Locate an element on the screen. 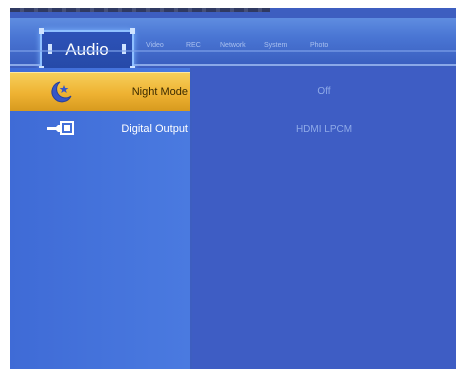 The height and width of the screenshot is (371, 458). tab-audio: Audio is located at coordinates (87, 50).